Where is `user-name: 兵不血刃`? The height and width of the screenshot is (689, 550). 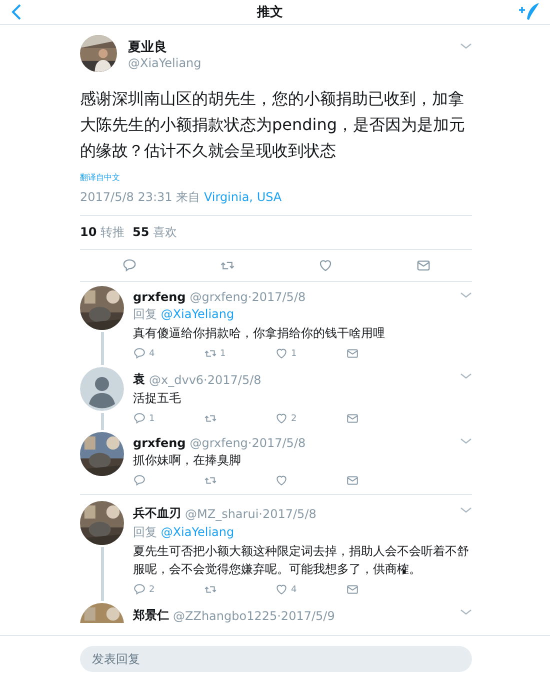 user-name: 兵不血刃 is located at coordinates (157, 513).